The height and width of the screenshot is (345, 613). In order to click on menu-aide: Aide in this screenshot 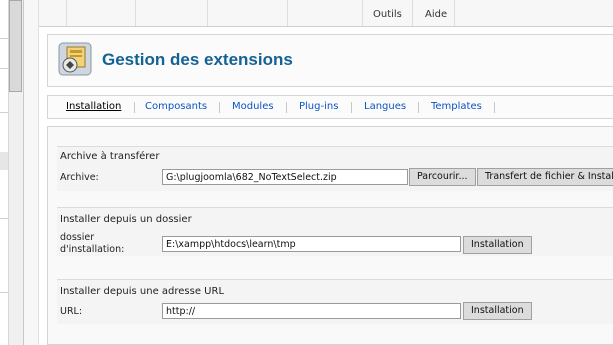, I will do `click(436, 14)`.